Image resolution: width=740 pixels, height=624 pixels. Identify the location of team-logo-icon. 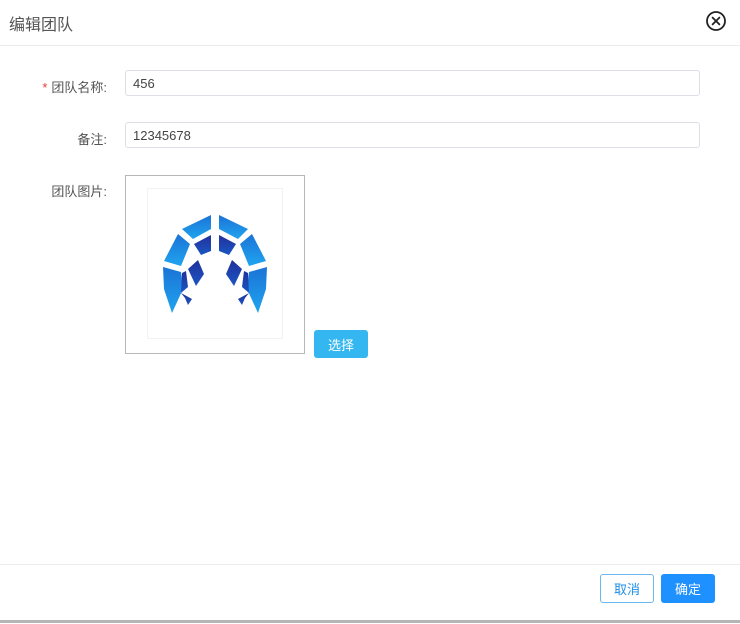
(215, 264).